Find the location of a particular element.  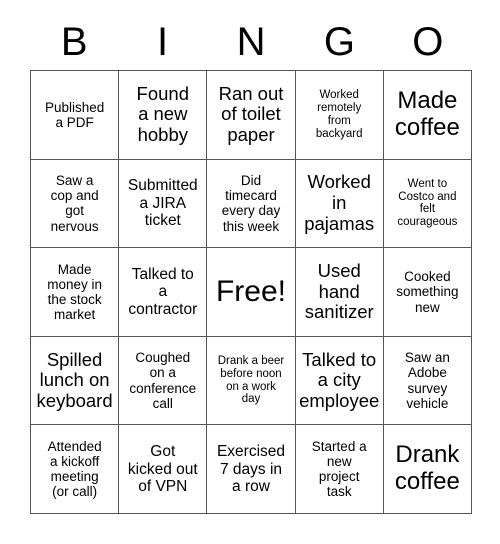

bingo-cell-label: Found a new hobby is located at coordinates (163, 114).